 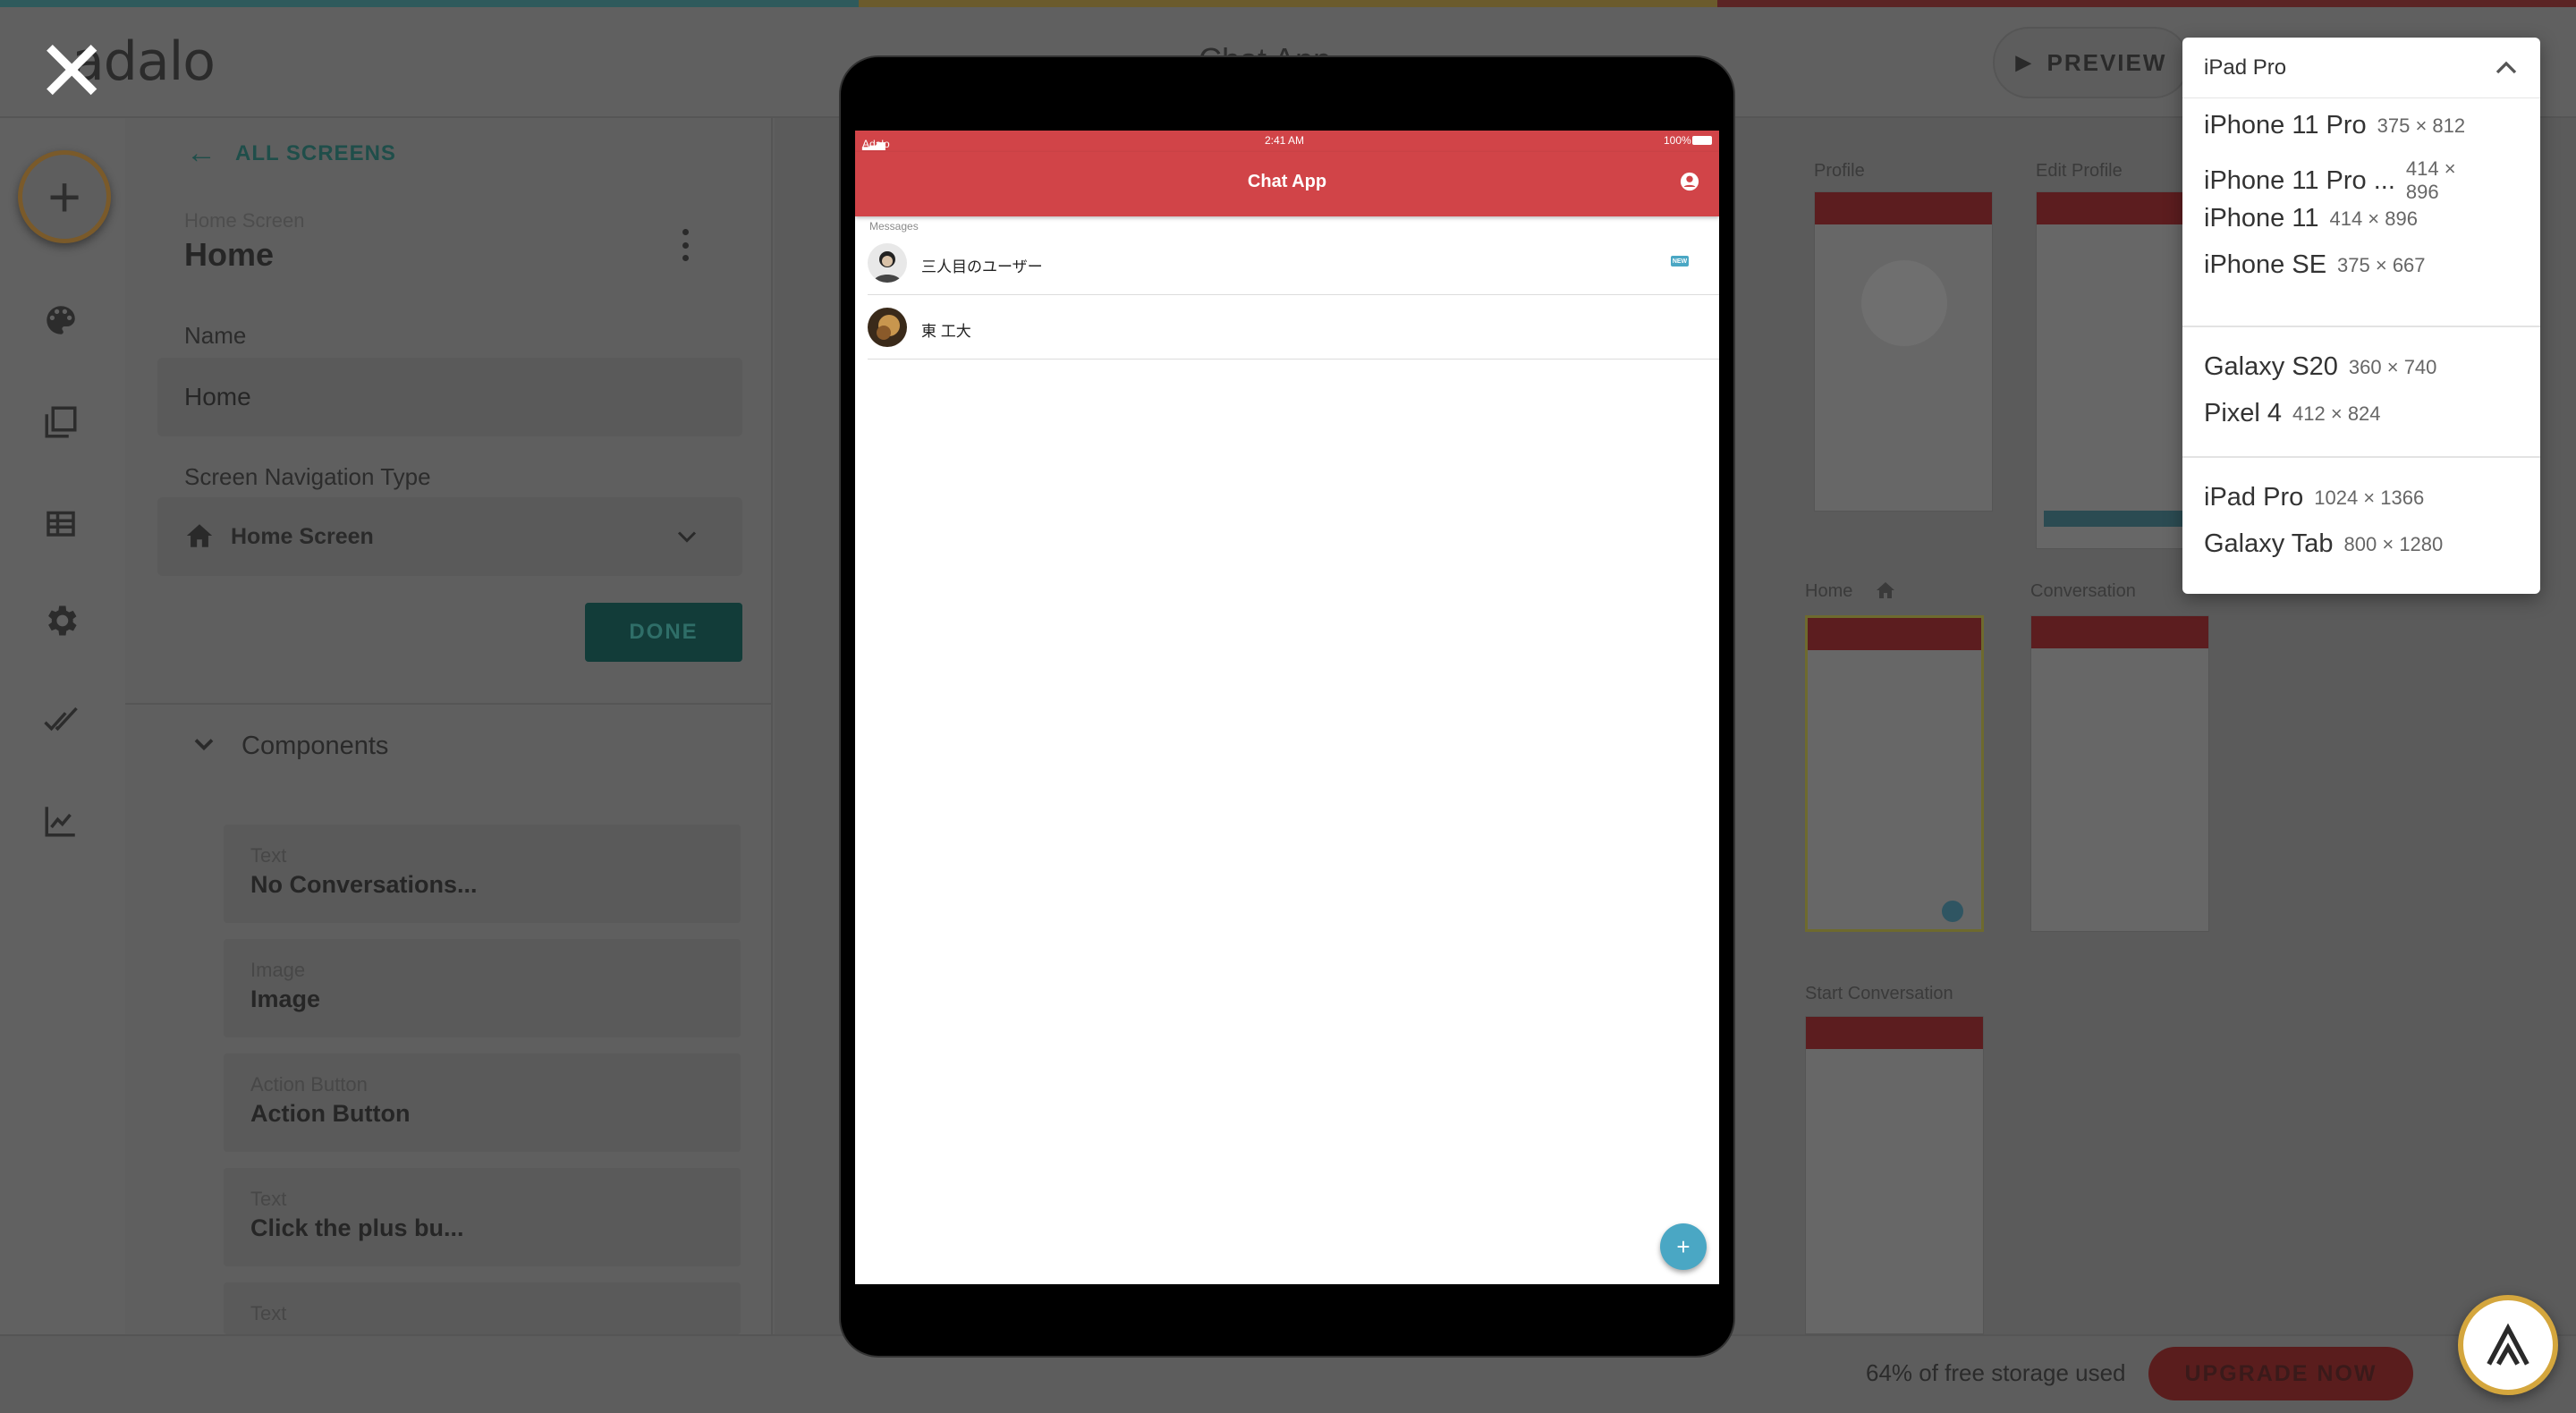 I want to click on component-name: Image, so click(x=285, y=999).